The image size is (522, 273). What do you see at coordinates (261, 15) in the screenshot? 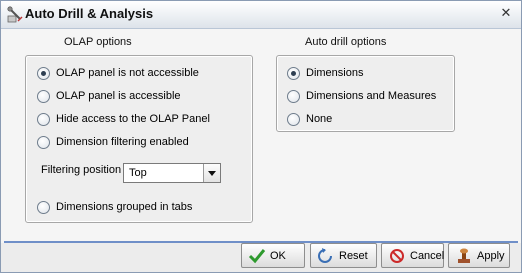
I see `title-bar: Auto Drill & Analysis ✕` at bounding box center [261, 15].